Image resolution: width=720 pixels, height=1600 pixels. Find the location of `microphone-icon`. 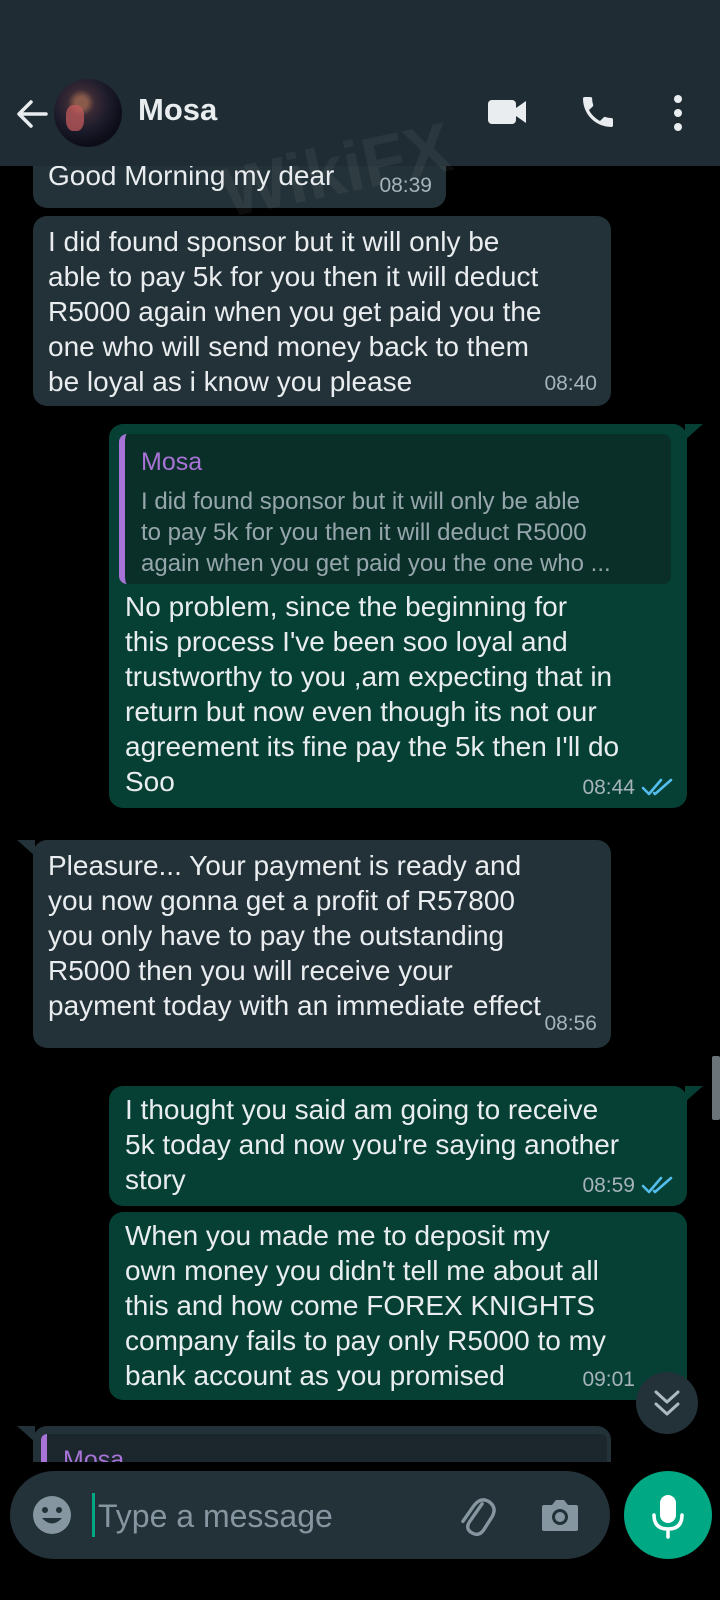

microphone-icon is located at coordinates (668, 1517).